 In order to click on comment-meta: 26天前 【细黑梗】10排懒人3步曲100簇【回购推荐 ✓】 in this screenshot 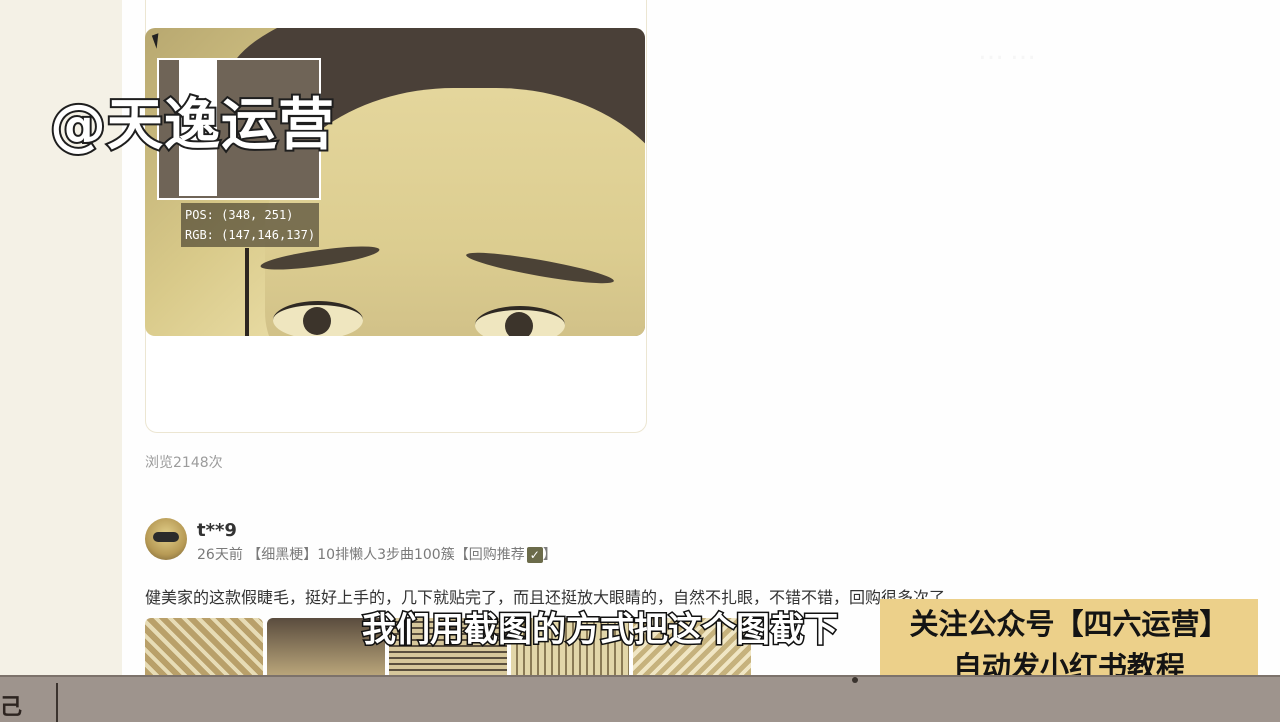, I will do `click(377, 554)`.